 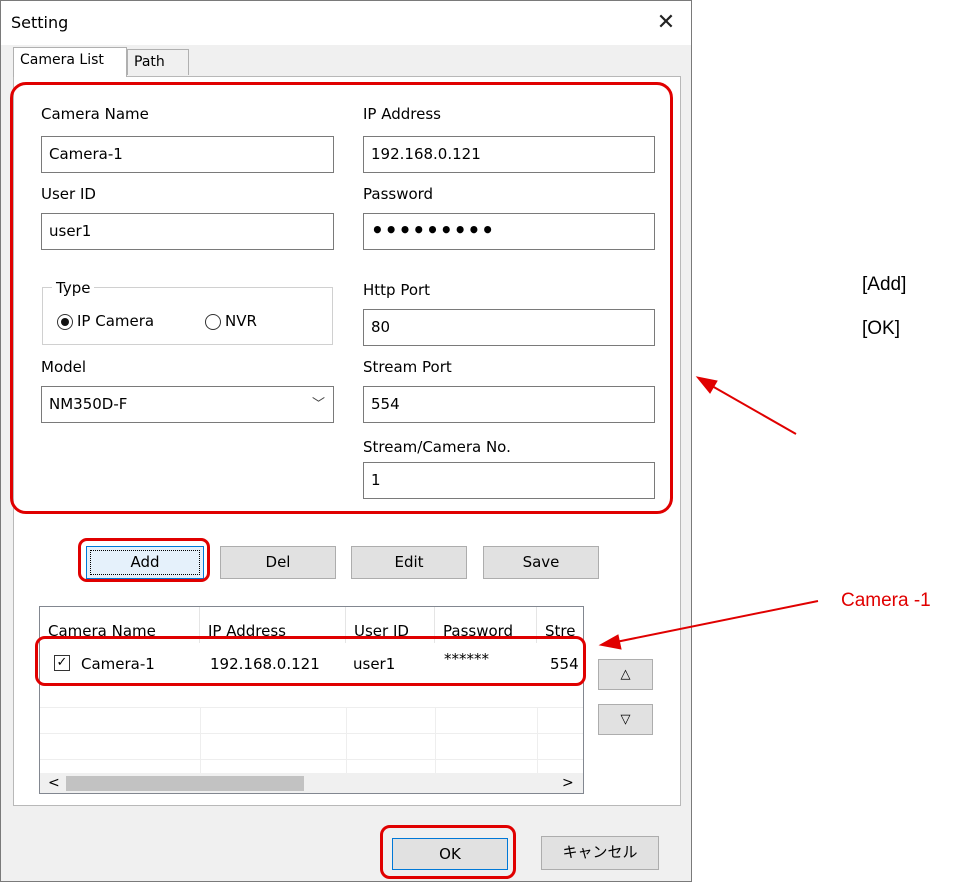 I want to click on arrow-to-row, so click(x=708, y=625).